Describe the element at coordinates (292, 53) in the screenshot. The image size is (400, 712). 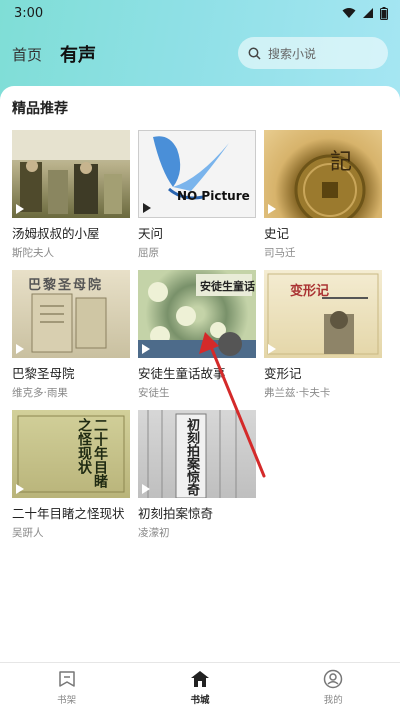
I see `search-placeholder: 搜索小说` at that location.